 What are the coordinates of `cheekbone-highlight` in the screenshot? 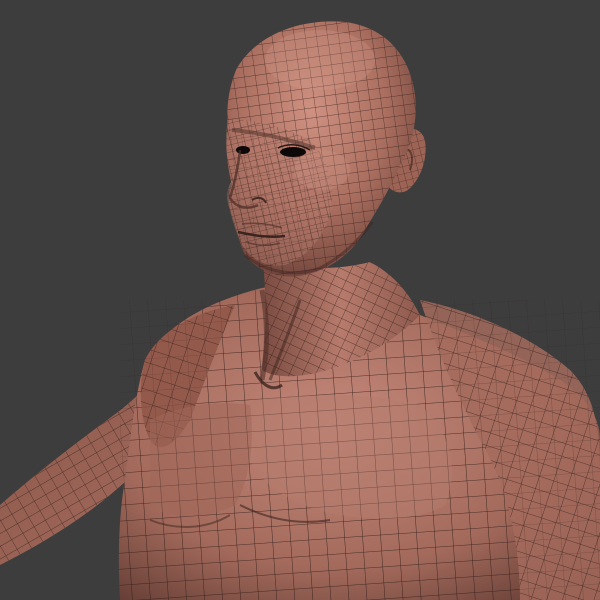 It's located at (322, 170).